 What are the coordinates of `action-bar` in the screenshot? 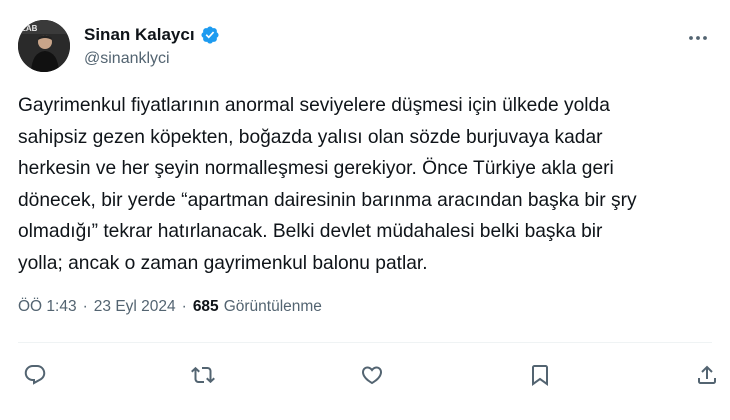 It's located at (365, 375).